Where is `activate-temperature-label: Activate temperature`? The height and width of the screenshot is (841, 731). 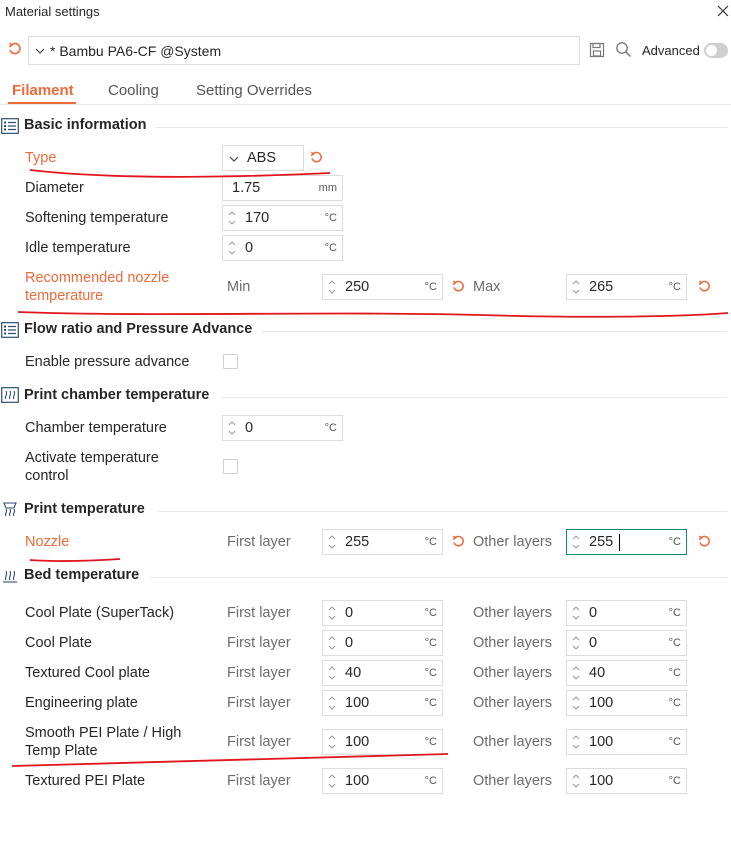
activate-temperature-label: Activate temperature is located at coordinates (92, 458).